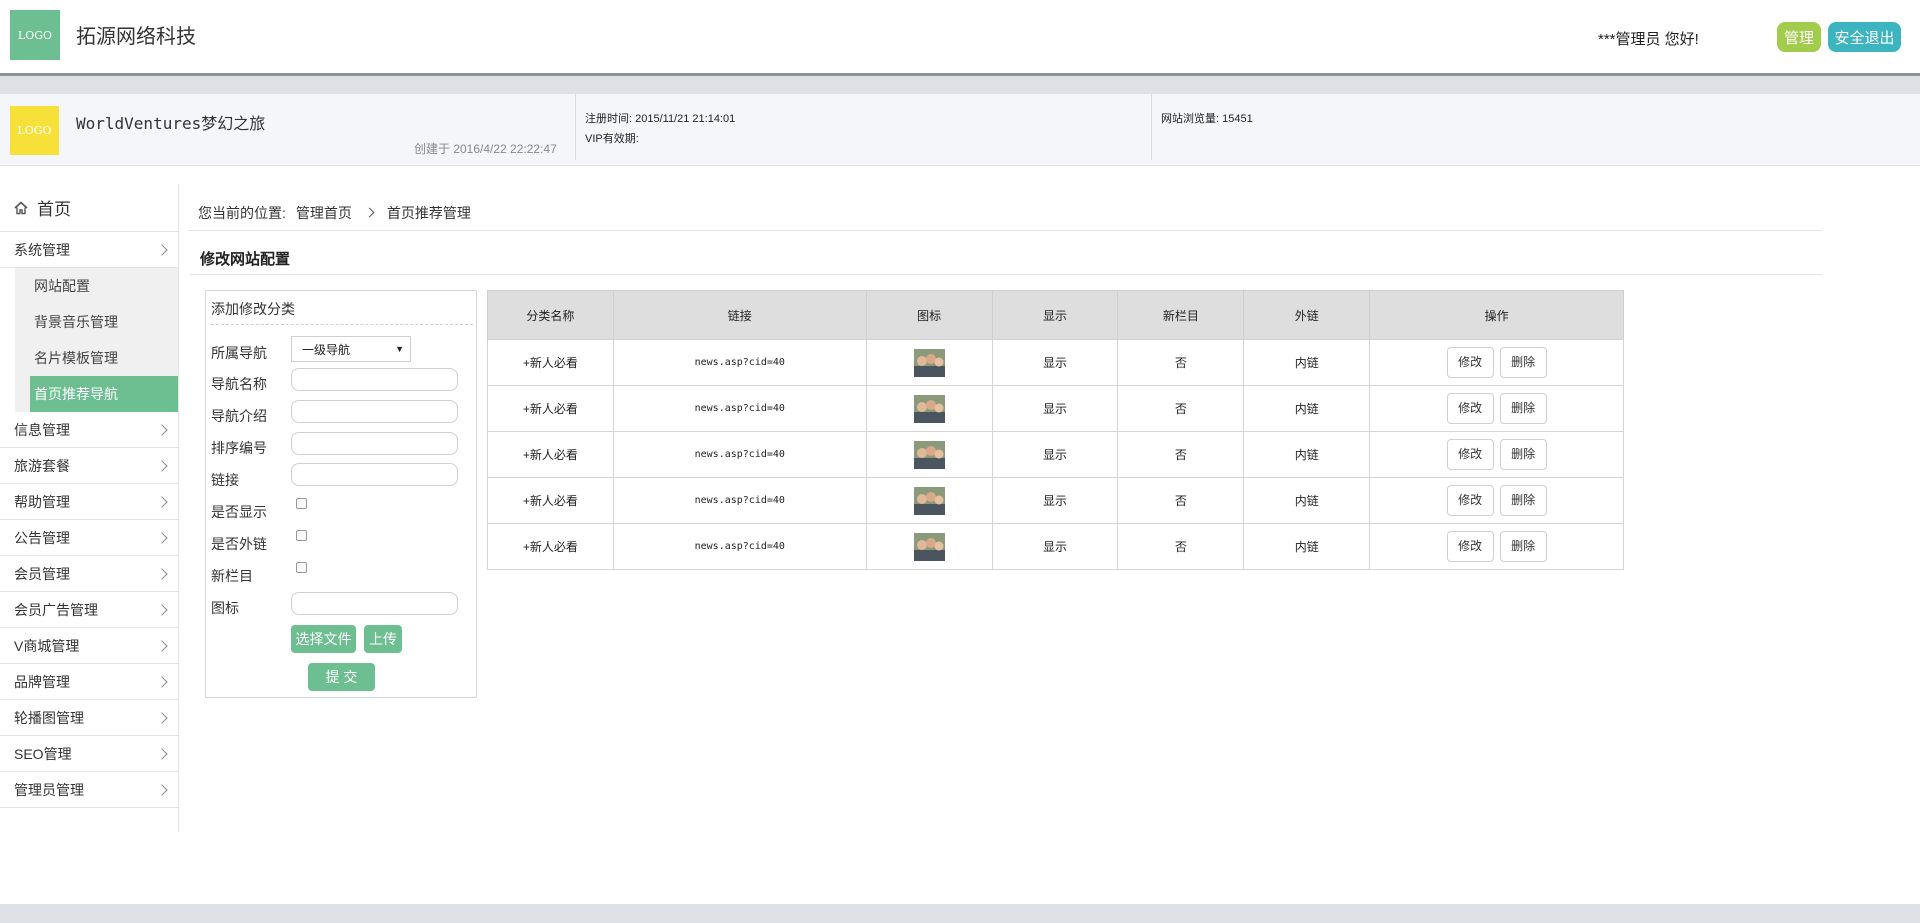 The image size is (1920, 923). What do you see at coordinates (739, 315) in the screenshot?
I see `col-header: 链接` at bounding box center [739, 315].